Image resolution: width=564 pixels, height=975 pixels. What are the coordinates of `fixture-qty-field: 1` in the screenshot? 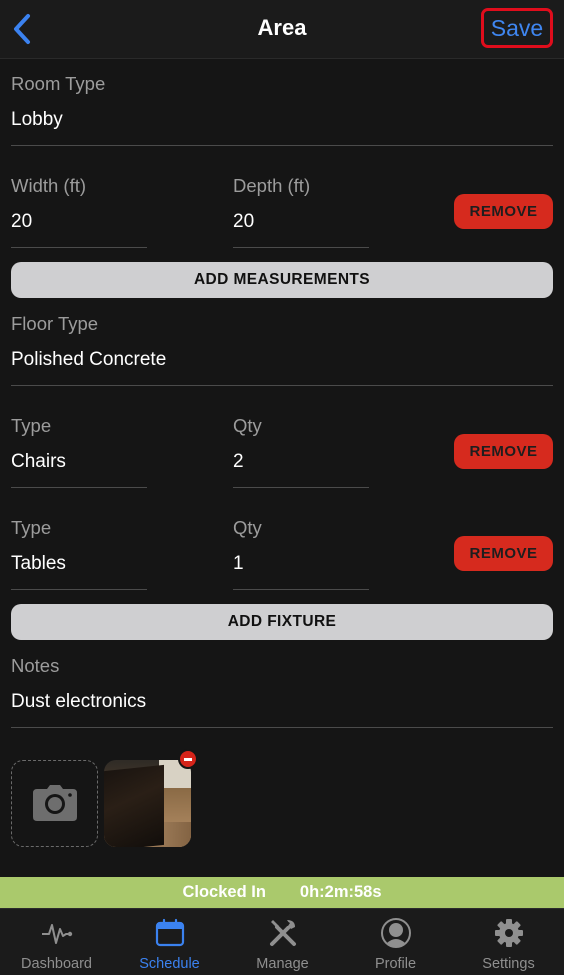 It's located at (238, 564).